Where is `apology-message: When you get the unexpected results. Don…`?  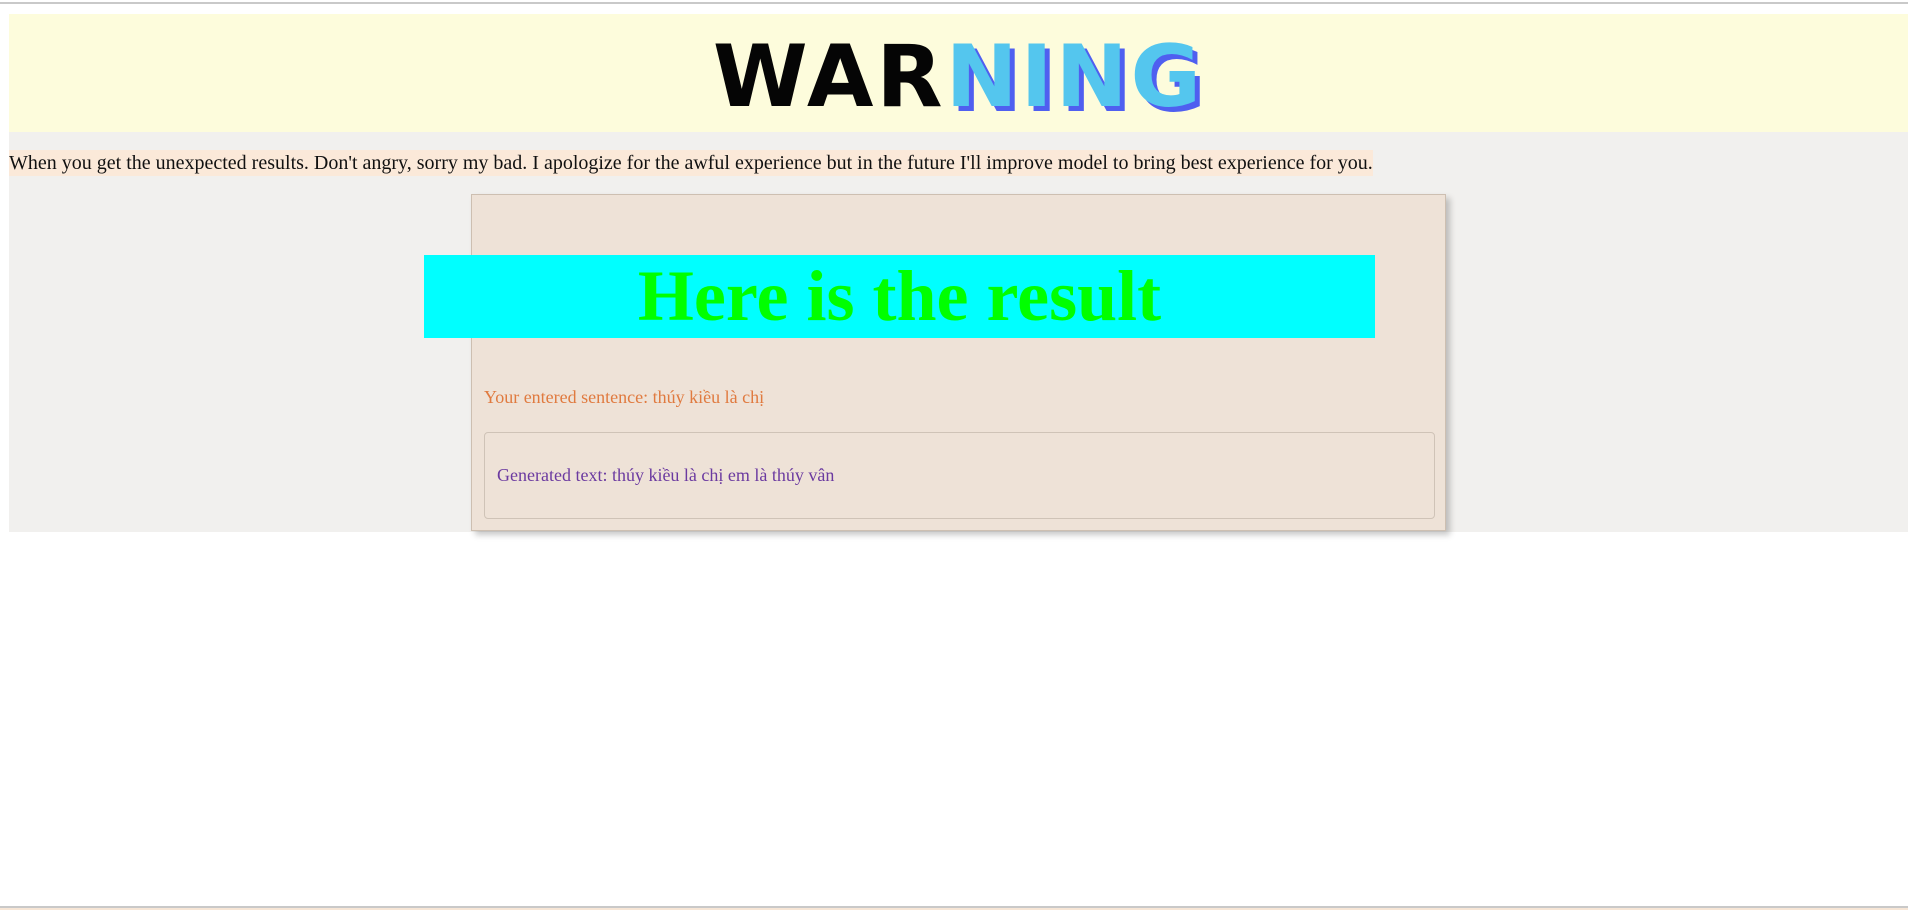
apology-message: When you get the unexpected results. Don… is located at coordinates (691, 163).